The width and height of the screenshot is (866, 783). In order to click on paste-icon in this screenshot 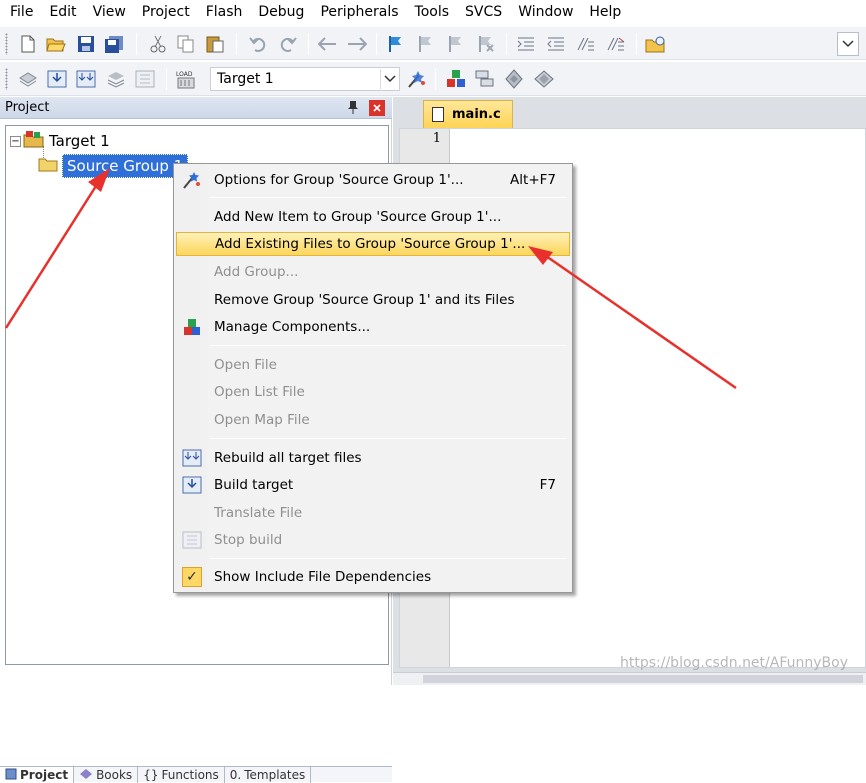, I will do `click(215, 44)`.